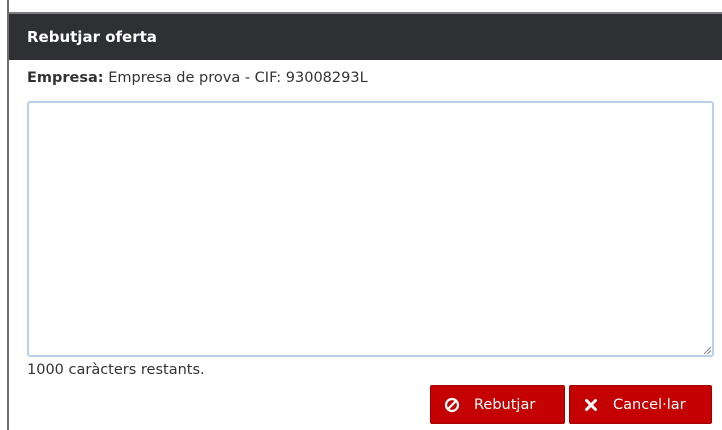 The height and width of the screenshot is (430, 722). Describe the element at coordinates (707, 350) in the screenshot. I see `resize-grip-icon` at that location.